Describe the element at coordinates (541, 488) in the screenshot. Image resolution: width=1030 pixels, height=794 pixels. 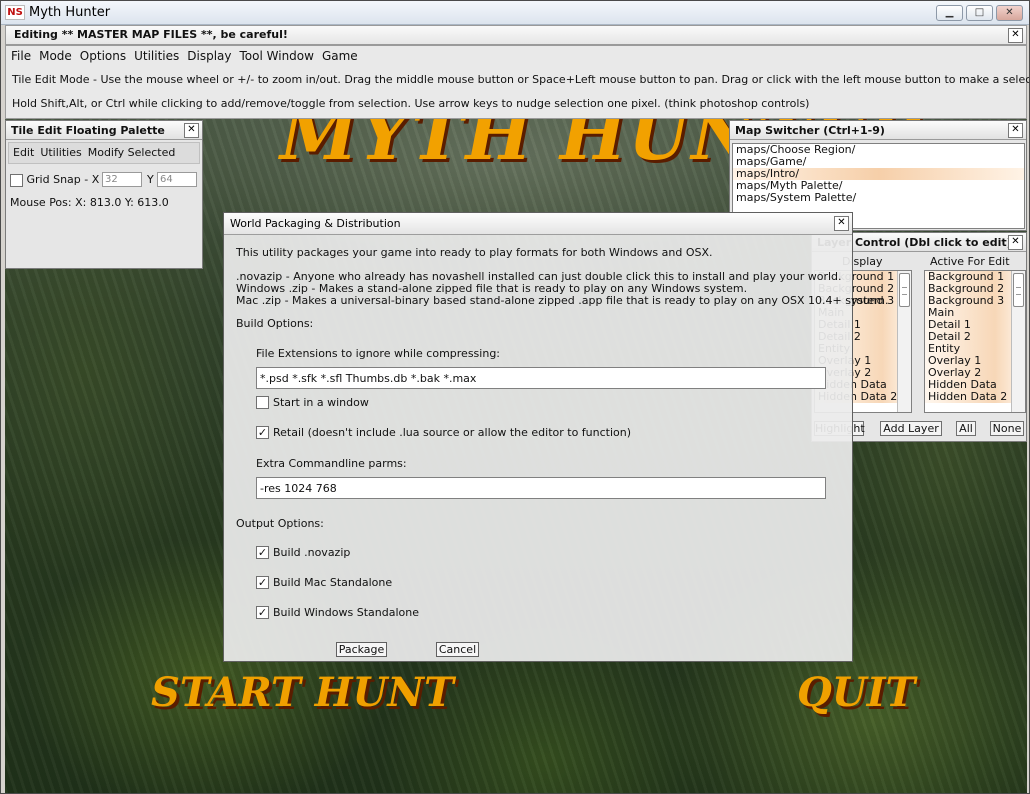
I see `commandline-input: -res 1024 768` at that location.